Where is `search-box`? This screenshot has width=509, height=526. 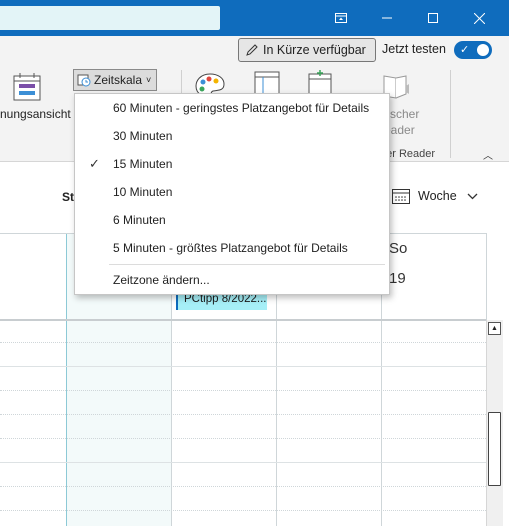 search-box is located at coordinates (110, 18).